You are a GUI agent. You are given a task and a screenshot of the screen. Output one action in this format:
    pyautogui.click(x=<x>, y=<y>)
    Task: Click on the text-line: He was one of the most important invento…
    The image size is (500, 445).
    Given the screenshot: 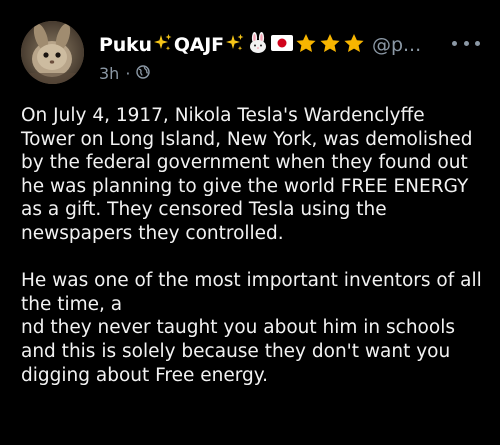 What is the action you would take?
    pyautogui.click(x=251, y=281)
    